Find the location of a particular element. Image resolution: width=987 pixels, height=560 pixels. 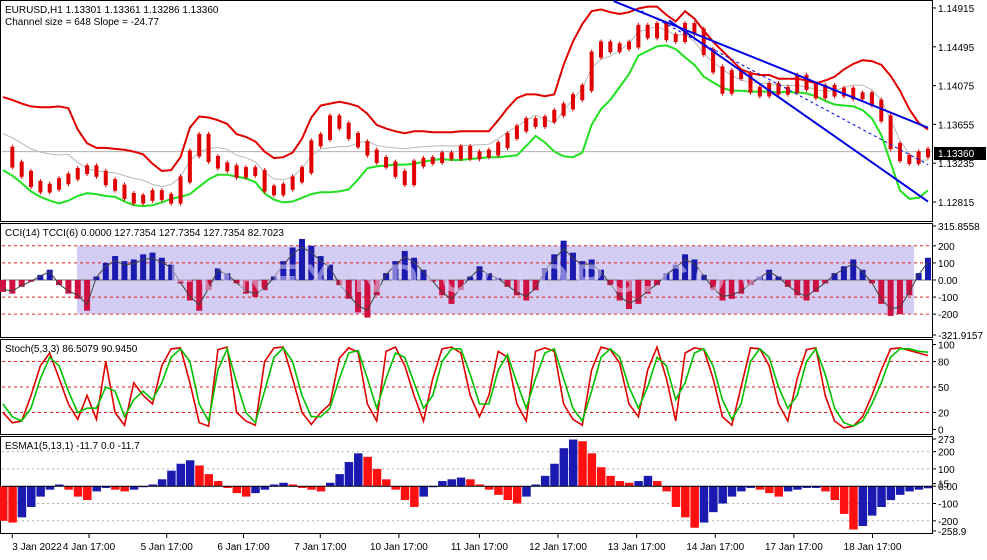

time-tick-label: 13 Jan 17:00 is located at coordinates (637, 547).